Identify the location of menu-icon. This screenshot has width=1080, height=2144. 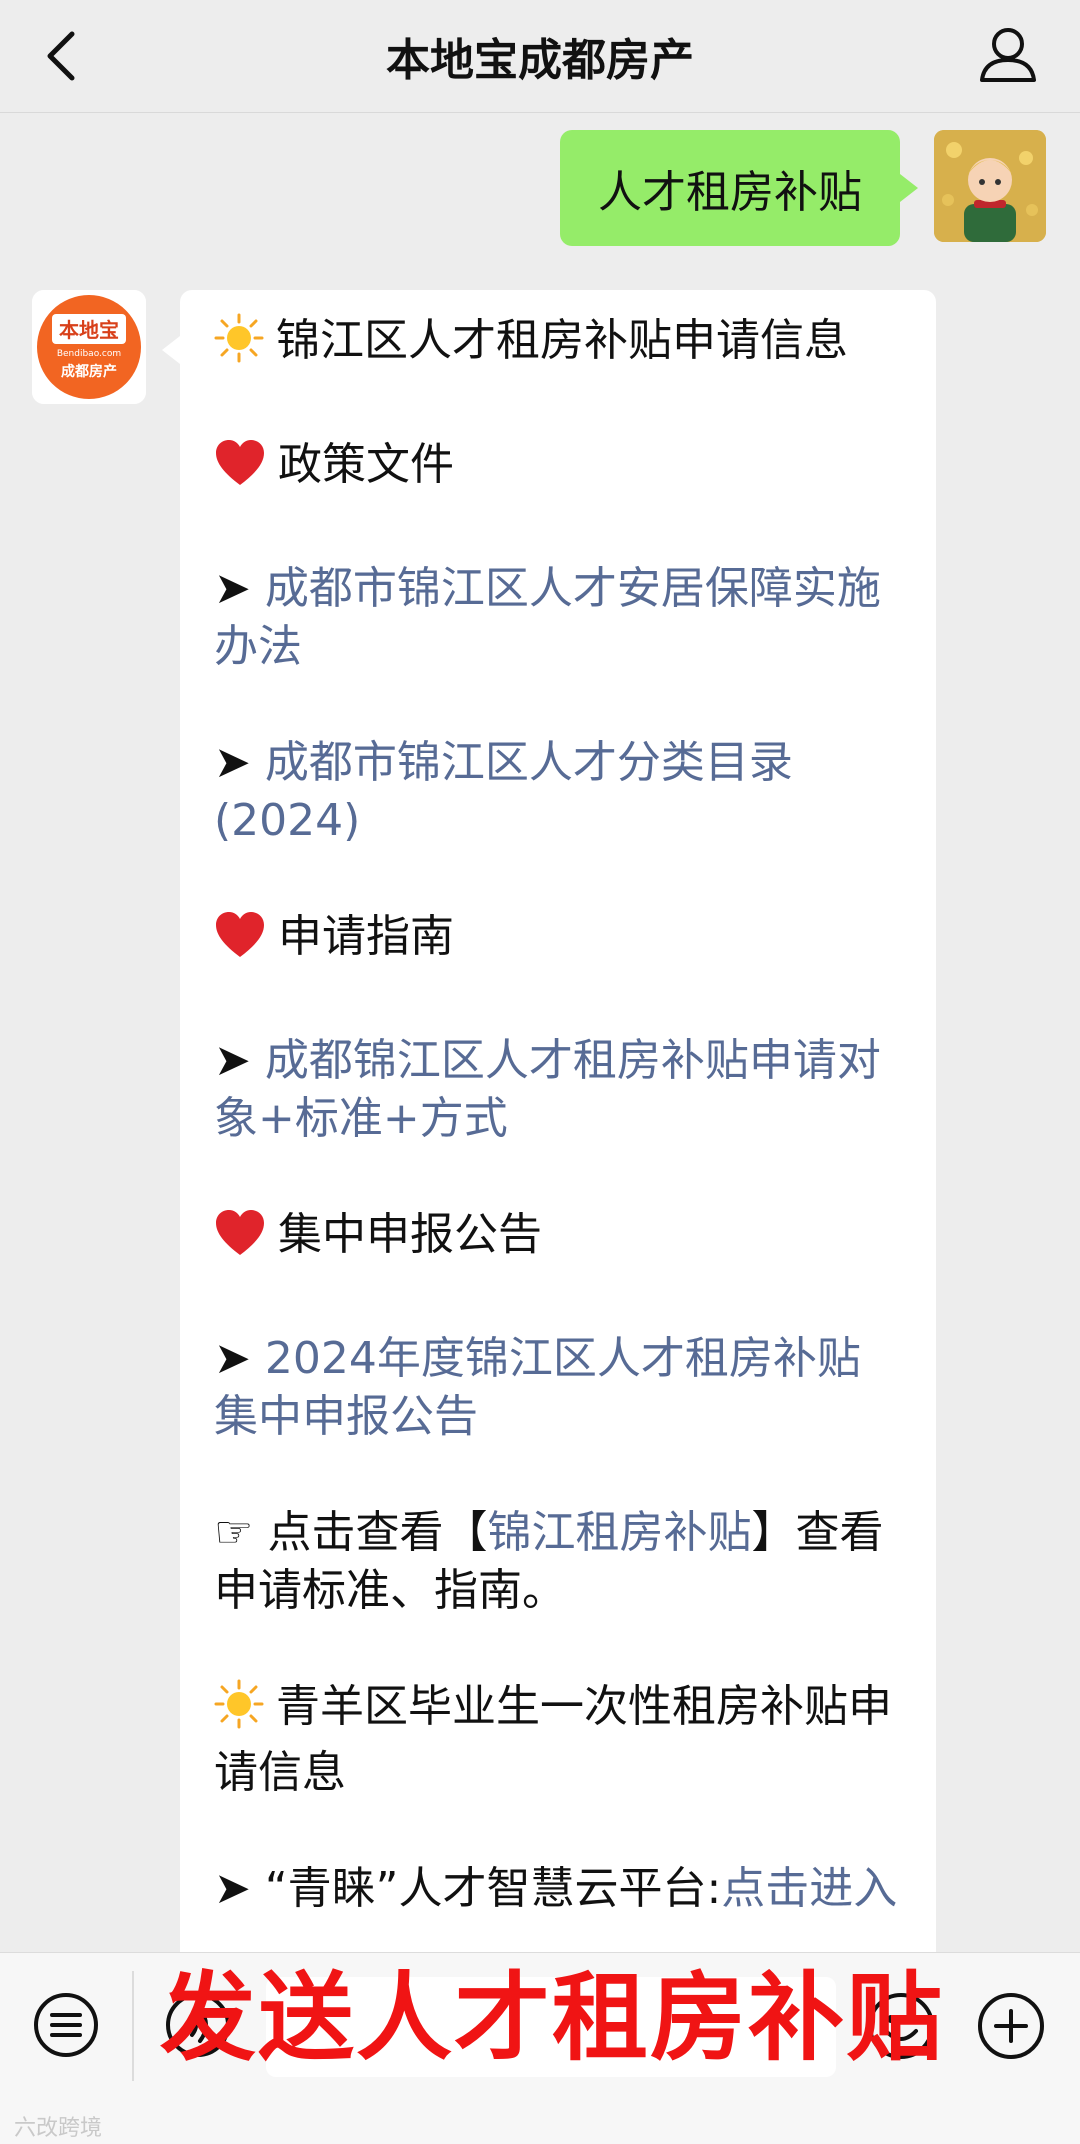
(66, 2025).